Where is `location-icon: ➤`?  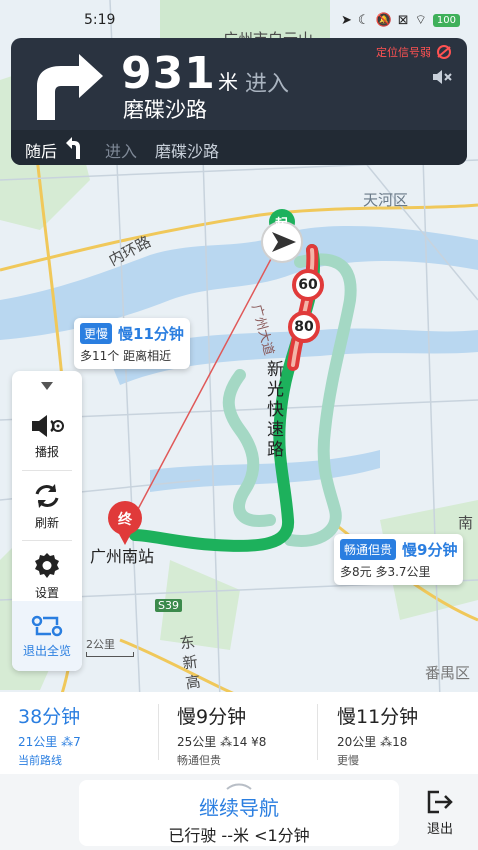
location-icon: ➤ is located at coordinates (346, 20).